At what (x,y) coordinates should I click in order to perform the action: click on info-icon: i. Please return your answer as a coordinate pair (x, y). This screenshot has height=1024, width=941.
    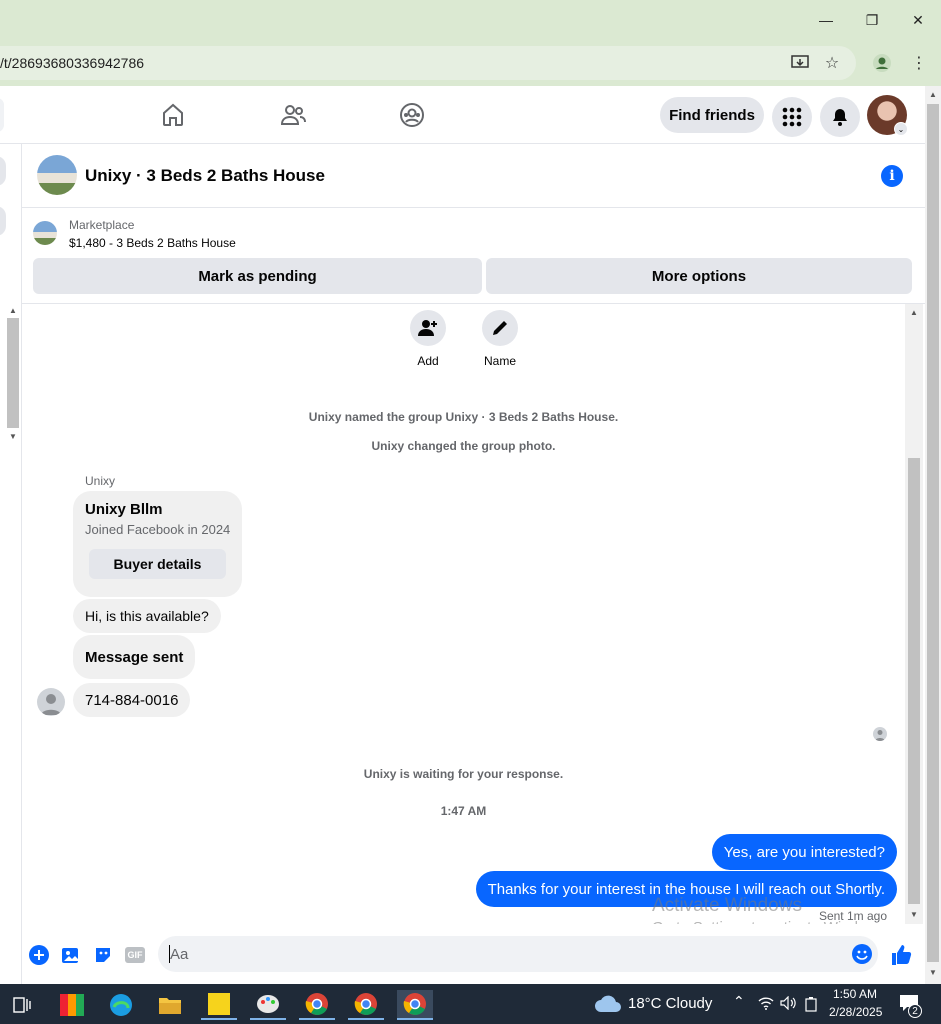
    Looking at the image, I should click on (892, 176).